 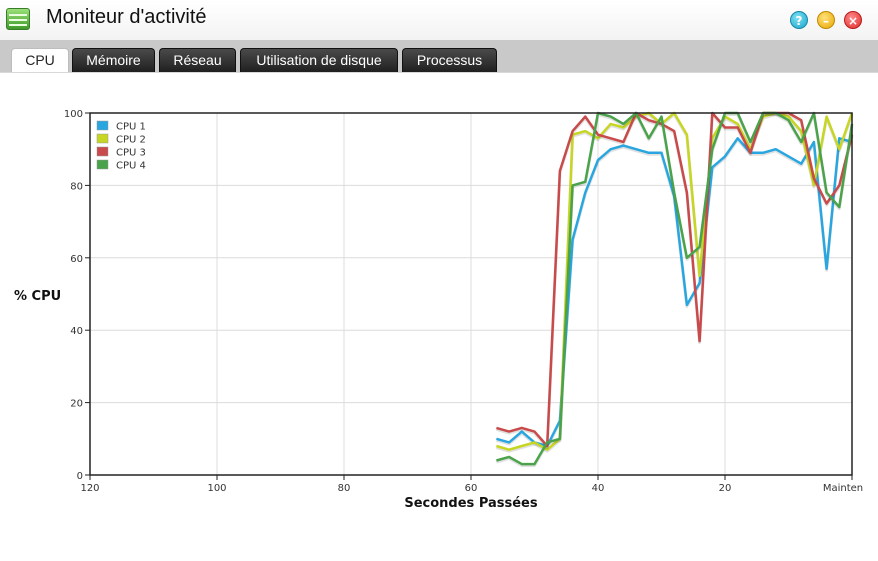 What do you see at coordinates (826, 20) in the screenshot?
I see `minimize-icon: –` at bounding box center [826, 20].